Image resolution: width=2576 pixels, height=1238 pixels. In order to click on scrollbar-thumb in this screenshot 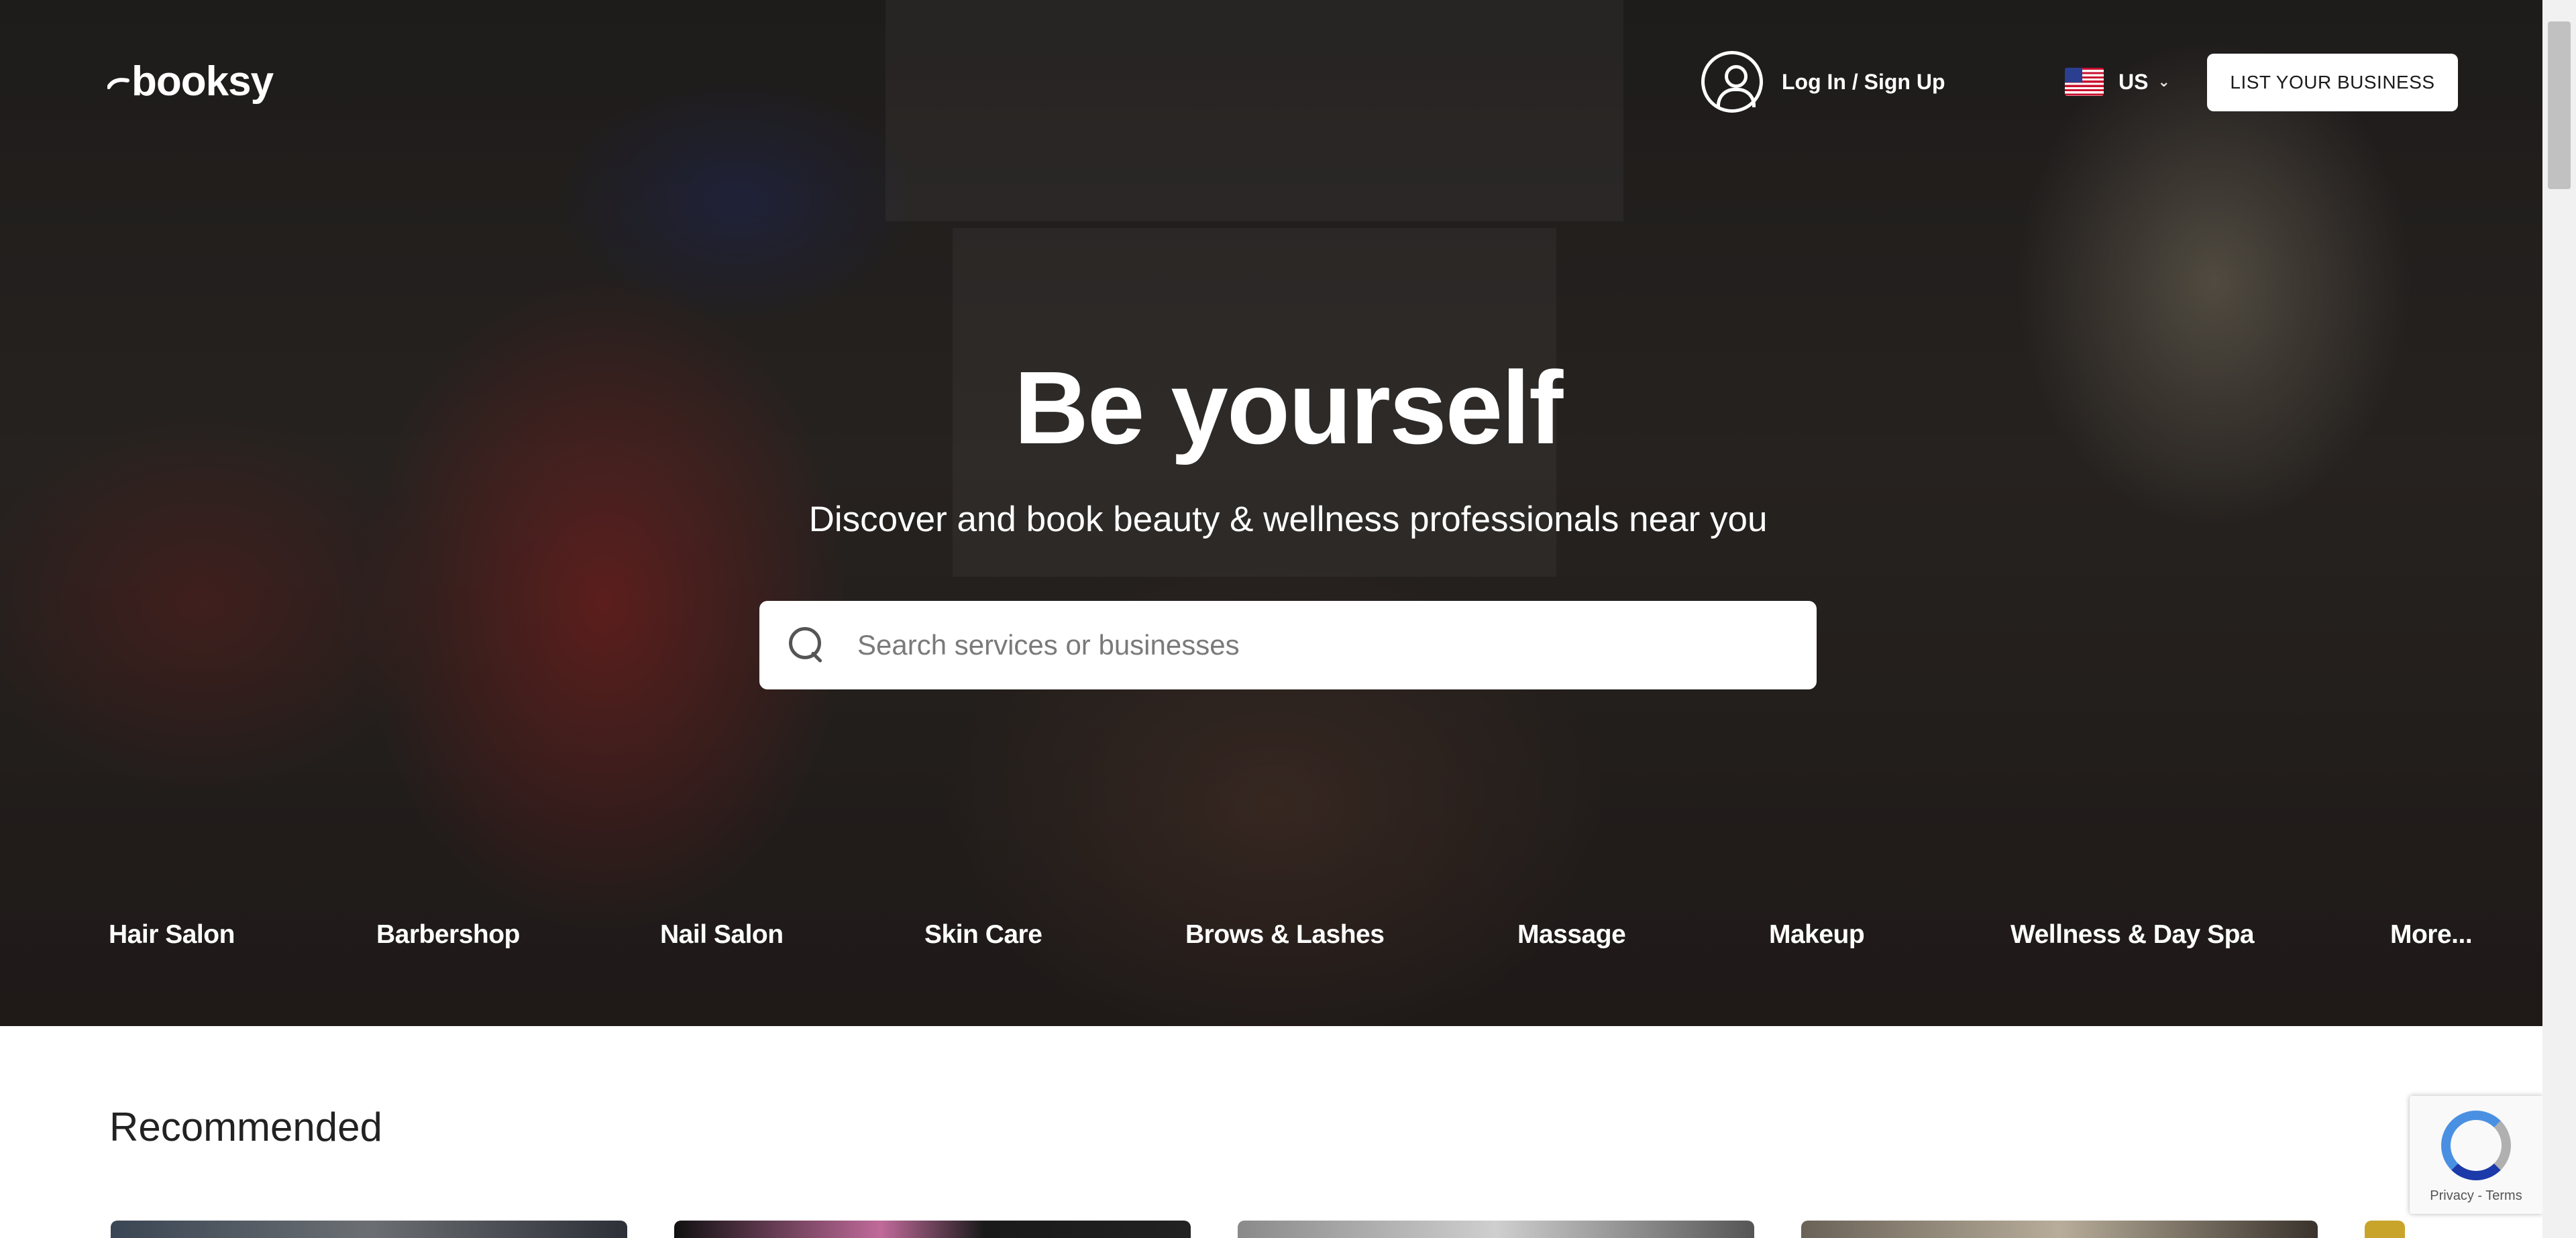, I will do `click(2559, 105)`.